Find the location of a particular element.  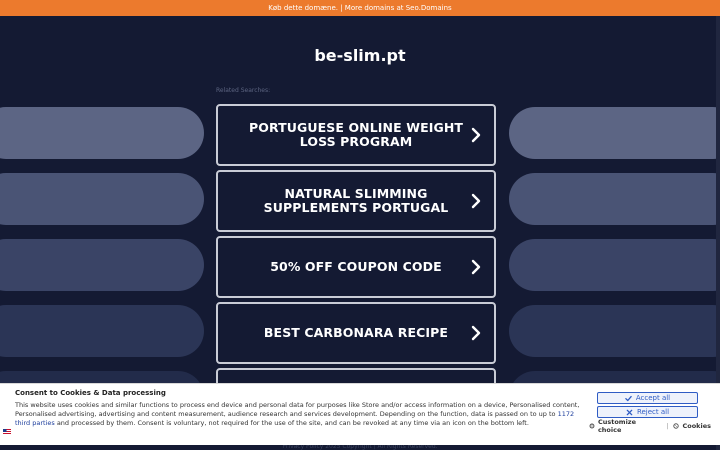

reject-all-button: Reject all is located at coordinates (647, 412).